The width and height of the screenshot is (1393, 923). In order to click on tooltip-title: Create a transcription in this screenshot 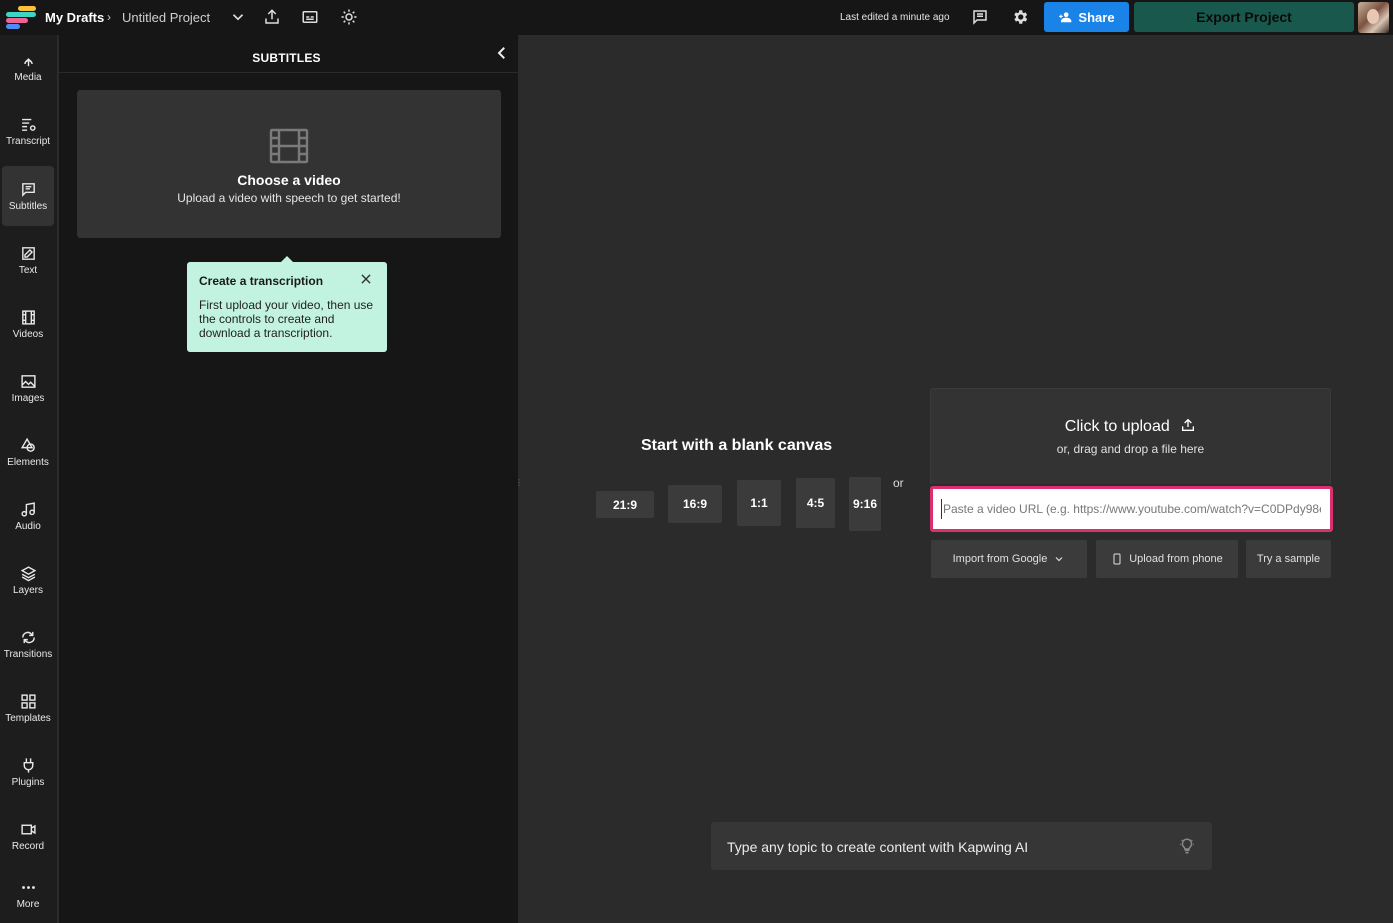, I will do `click(261, 281)`.